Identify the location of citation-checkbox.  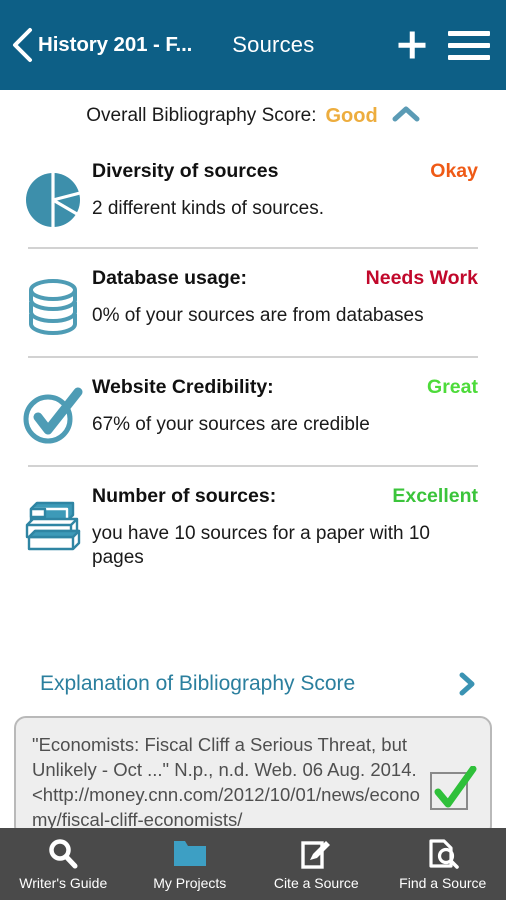
(453, 790).